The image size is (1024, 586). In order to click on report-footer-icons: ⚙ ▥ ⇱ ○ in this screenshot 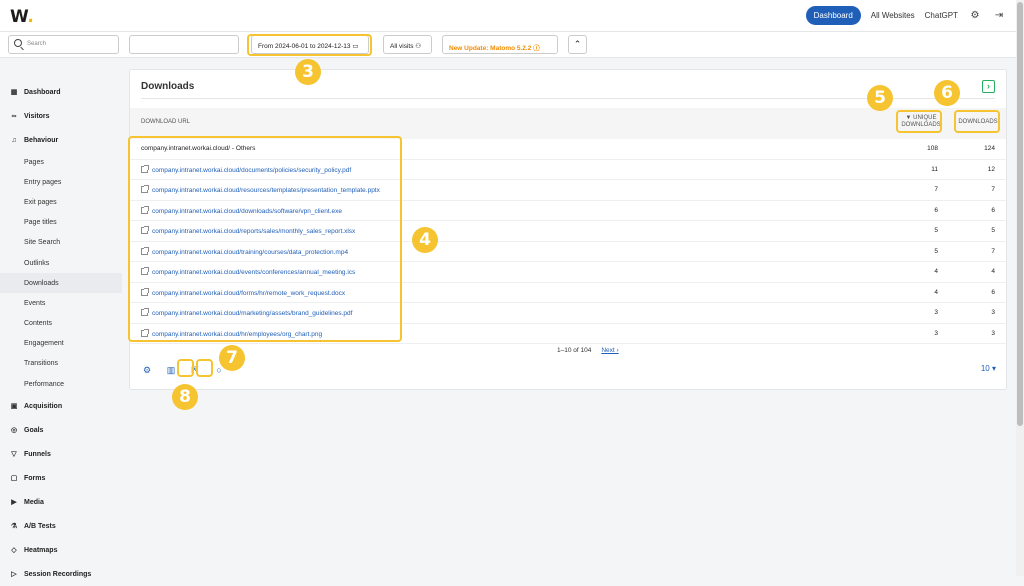, I will do `click(183, 370)`.